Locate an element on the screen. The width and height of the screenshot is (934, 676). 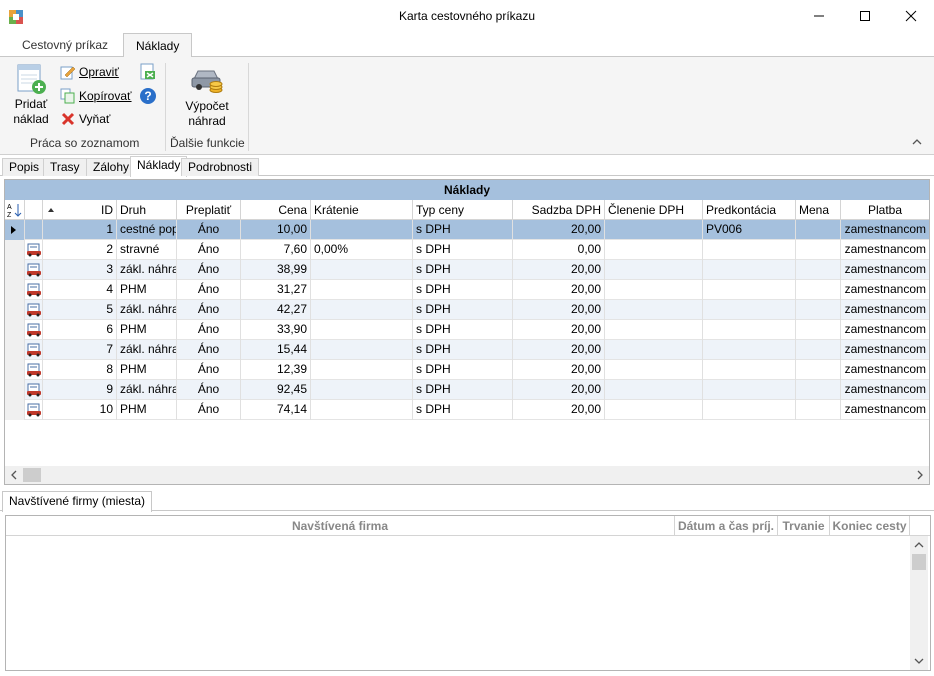
cell-cena: 74,14 is located at coordinates (276, 410).